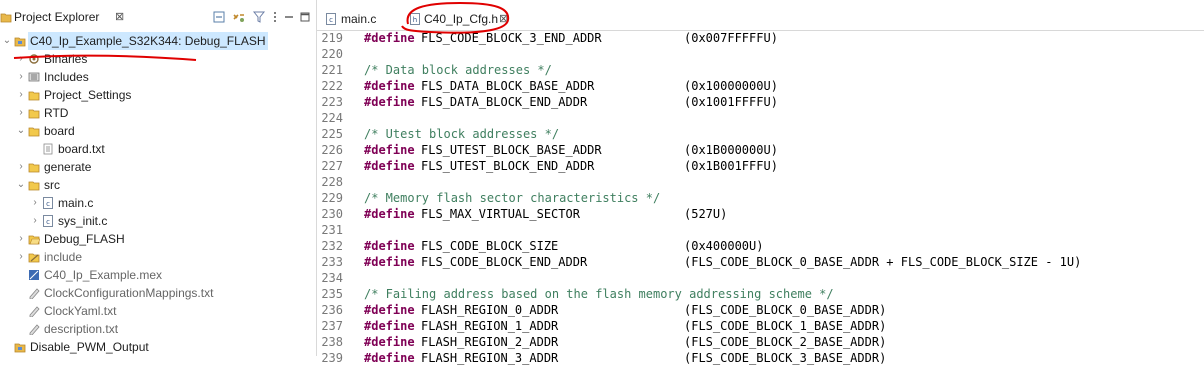 The image size is (1204, 366). I want to click on code-line: 228, so click(760, 182).